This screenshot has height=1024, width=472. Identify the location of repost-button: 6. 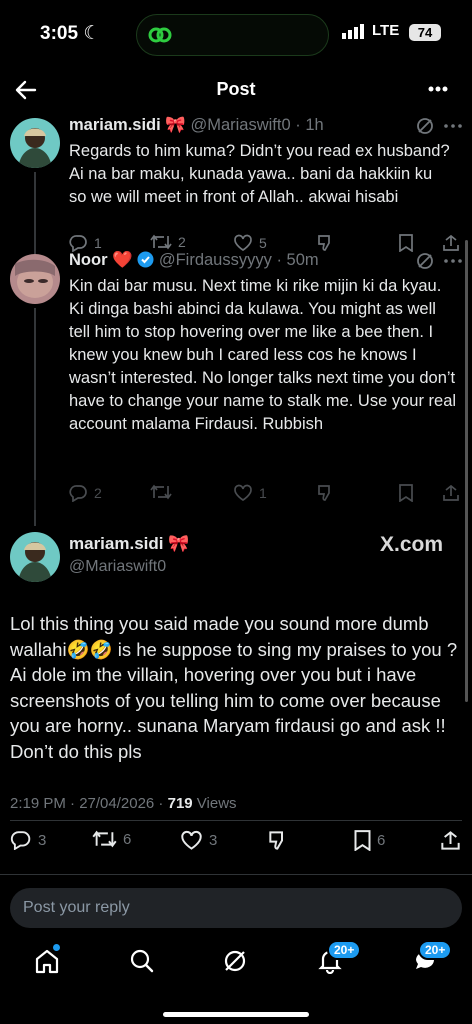
(111, 839).